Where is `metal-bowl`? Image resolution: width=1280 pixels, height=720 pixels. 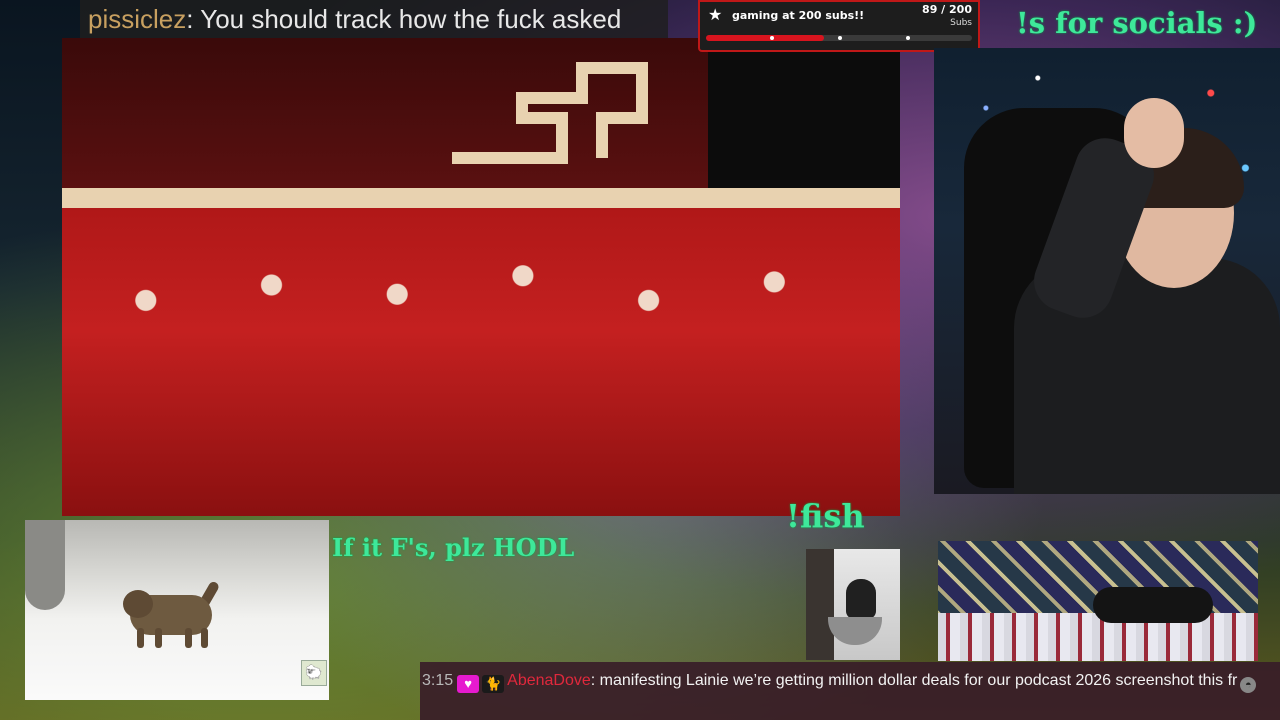 metal-bowl is located at coordinates (855, 631).